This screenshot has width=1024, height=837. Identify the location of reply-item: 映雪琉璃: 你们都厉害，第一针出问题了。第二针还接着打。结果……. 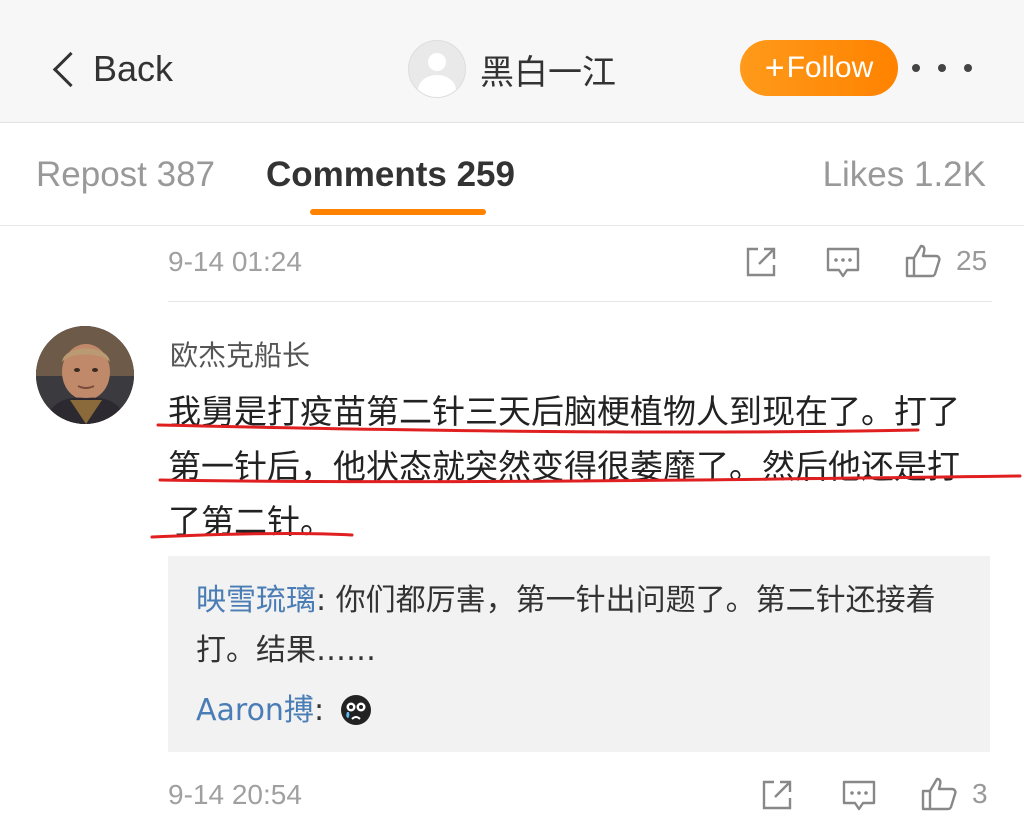
(586, 626).